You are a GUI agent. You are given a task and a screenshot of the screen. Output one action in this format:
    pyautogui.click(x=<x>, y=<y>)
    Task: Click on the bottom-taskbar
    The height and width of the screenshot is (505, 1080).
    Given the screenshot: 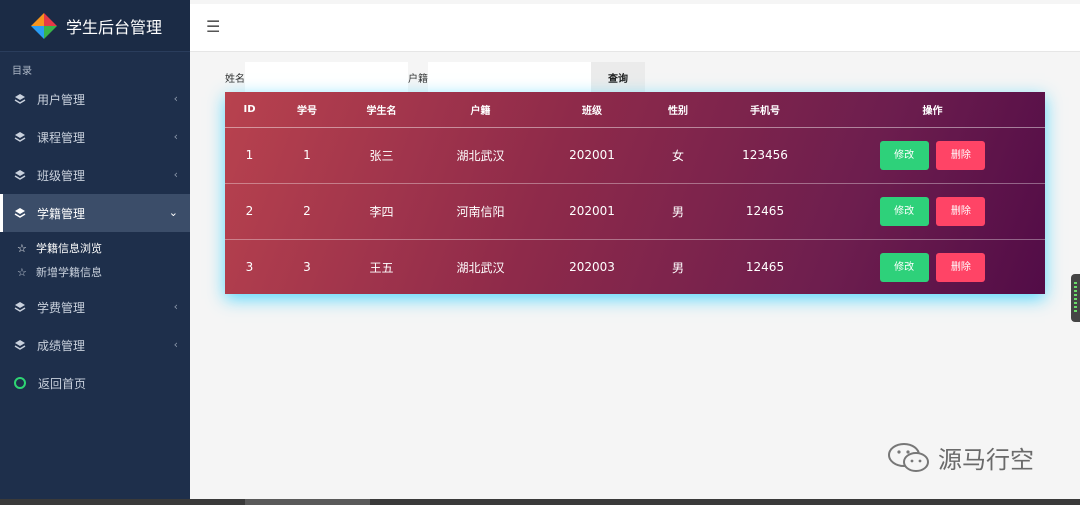 What is the action you would take?
    pyautogui.click(x=540, y=502)
    